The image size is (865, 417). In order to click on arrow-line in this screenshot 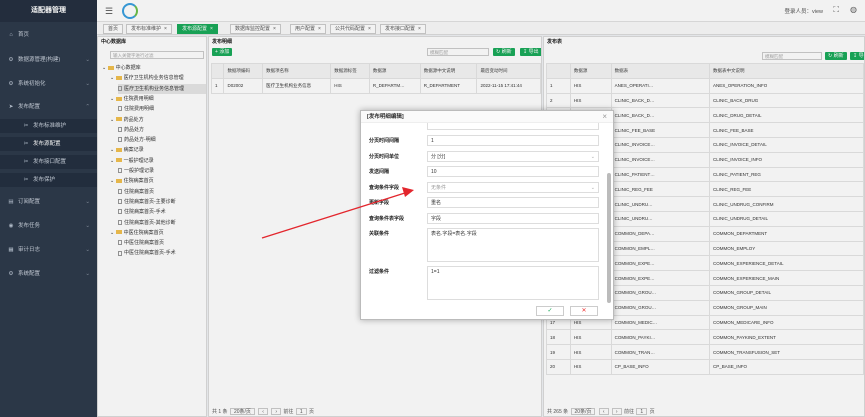, I will do `click(335, 215)`.